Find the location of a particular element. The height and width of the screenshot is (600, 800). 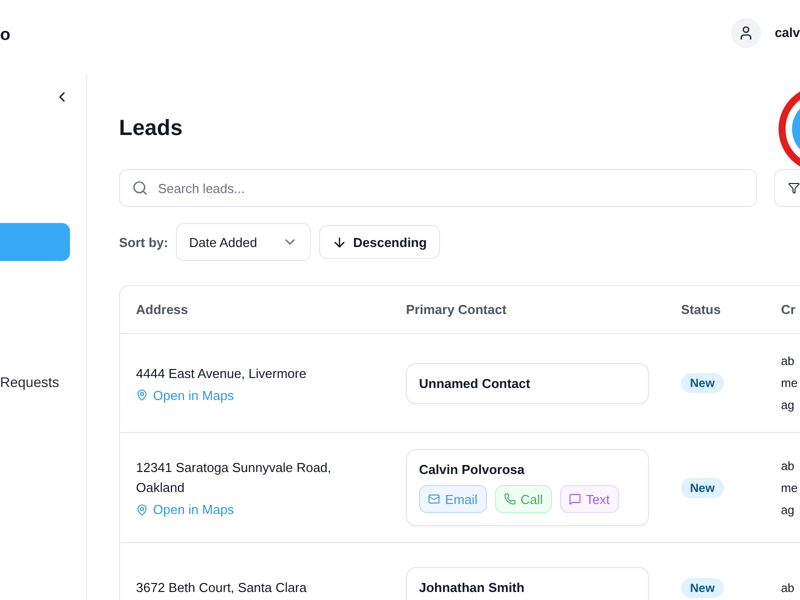

address-text: 3672 Beth Court, Santa Clara is located at coordinates (222, 587).